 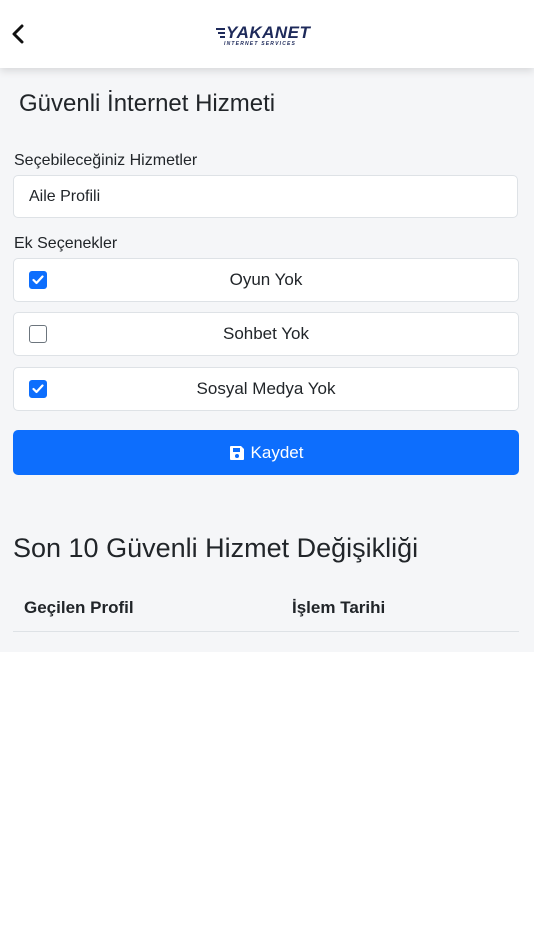 I want to click on brand-logo: YAKANET INTERNET SERVICES, so click(x=274, y=37).